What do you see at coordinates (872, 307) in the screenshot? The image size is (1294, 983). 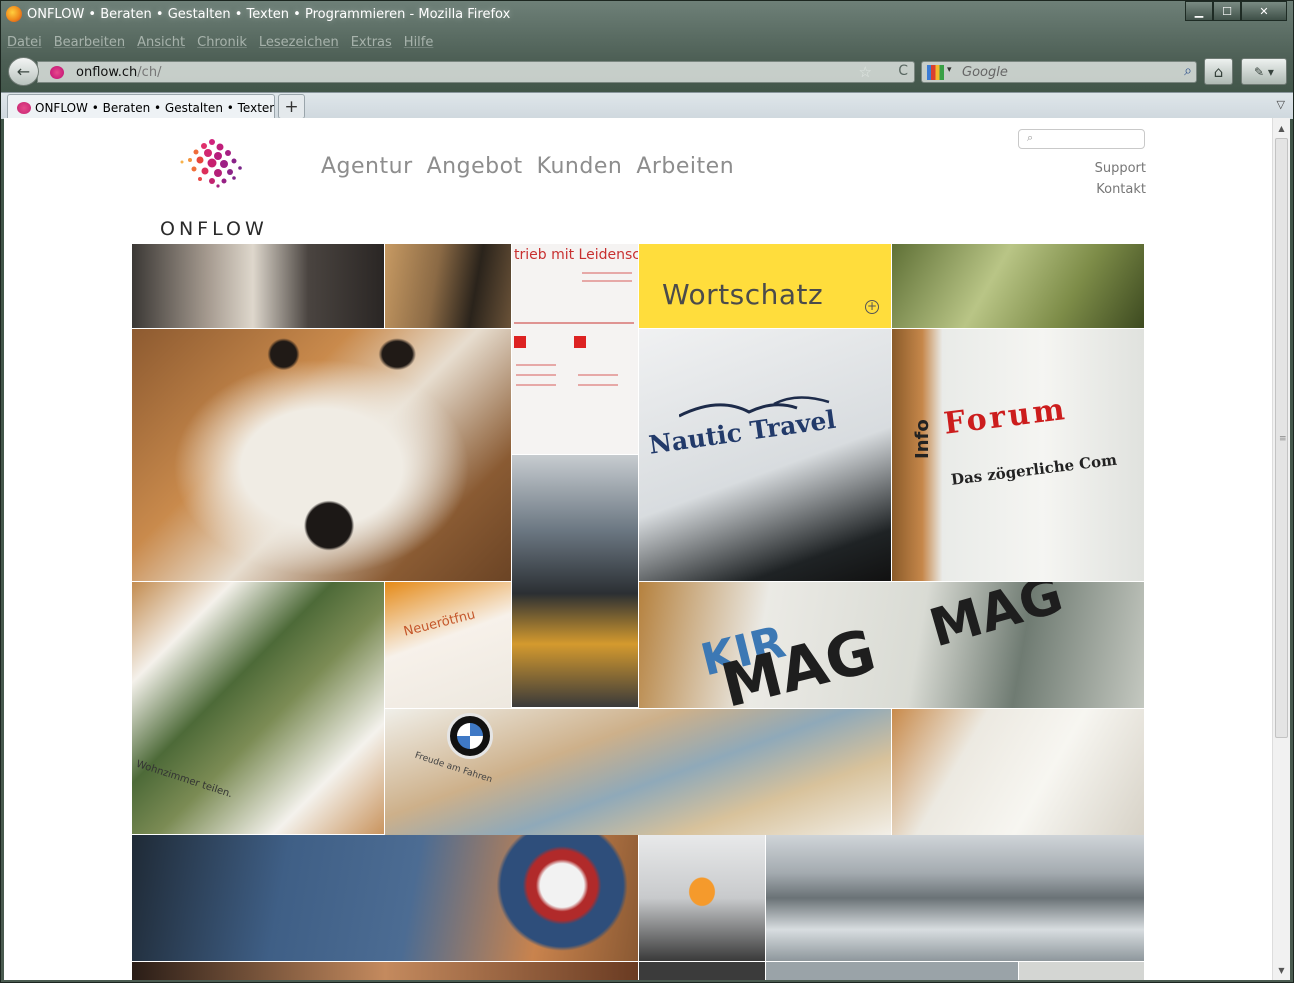 I see `plus-circle-icon: +` at bounding box center [872, 307].